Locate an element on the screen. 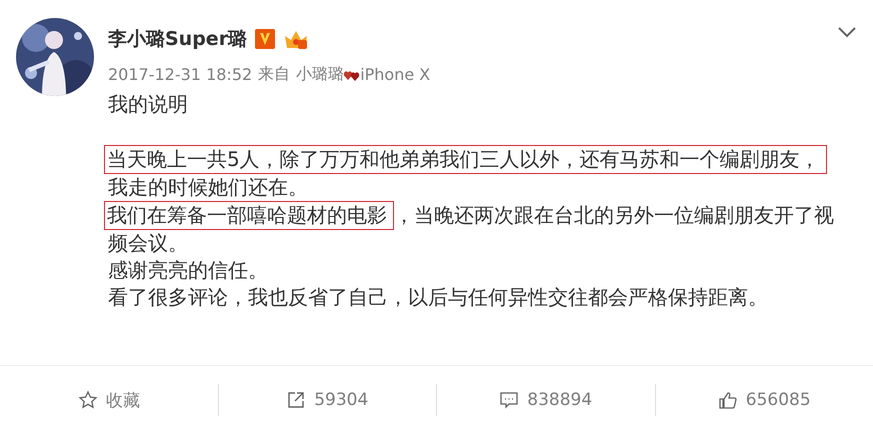  chevron-down-icon is located at coordinates (847, 32).